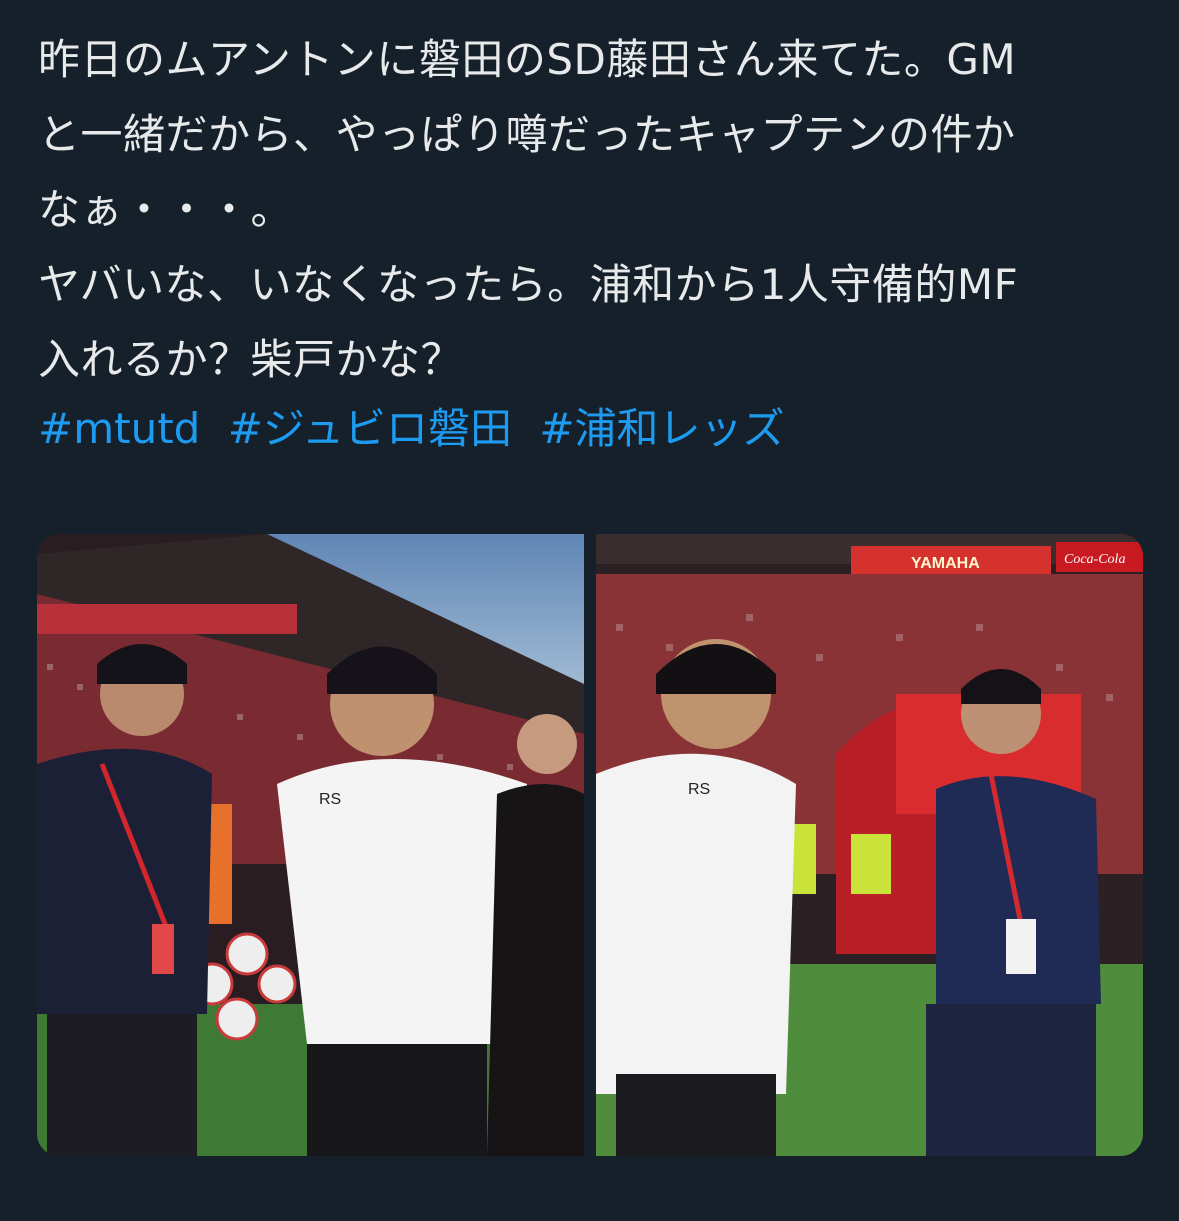 The height and width of the screenshot is (1221, 1179). I want to click on hashtag-jubilo-iwata: #ジュビロ磐田, so click(370, 428).